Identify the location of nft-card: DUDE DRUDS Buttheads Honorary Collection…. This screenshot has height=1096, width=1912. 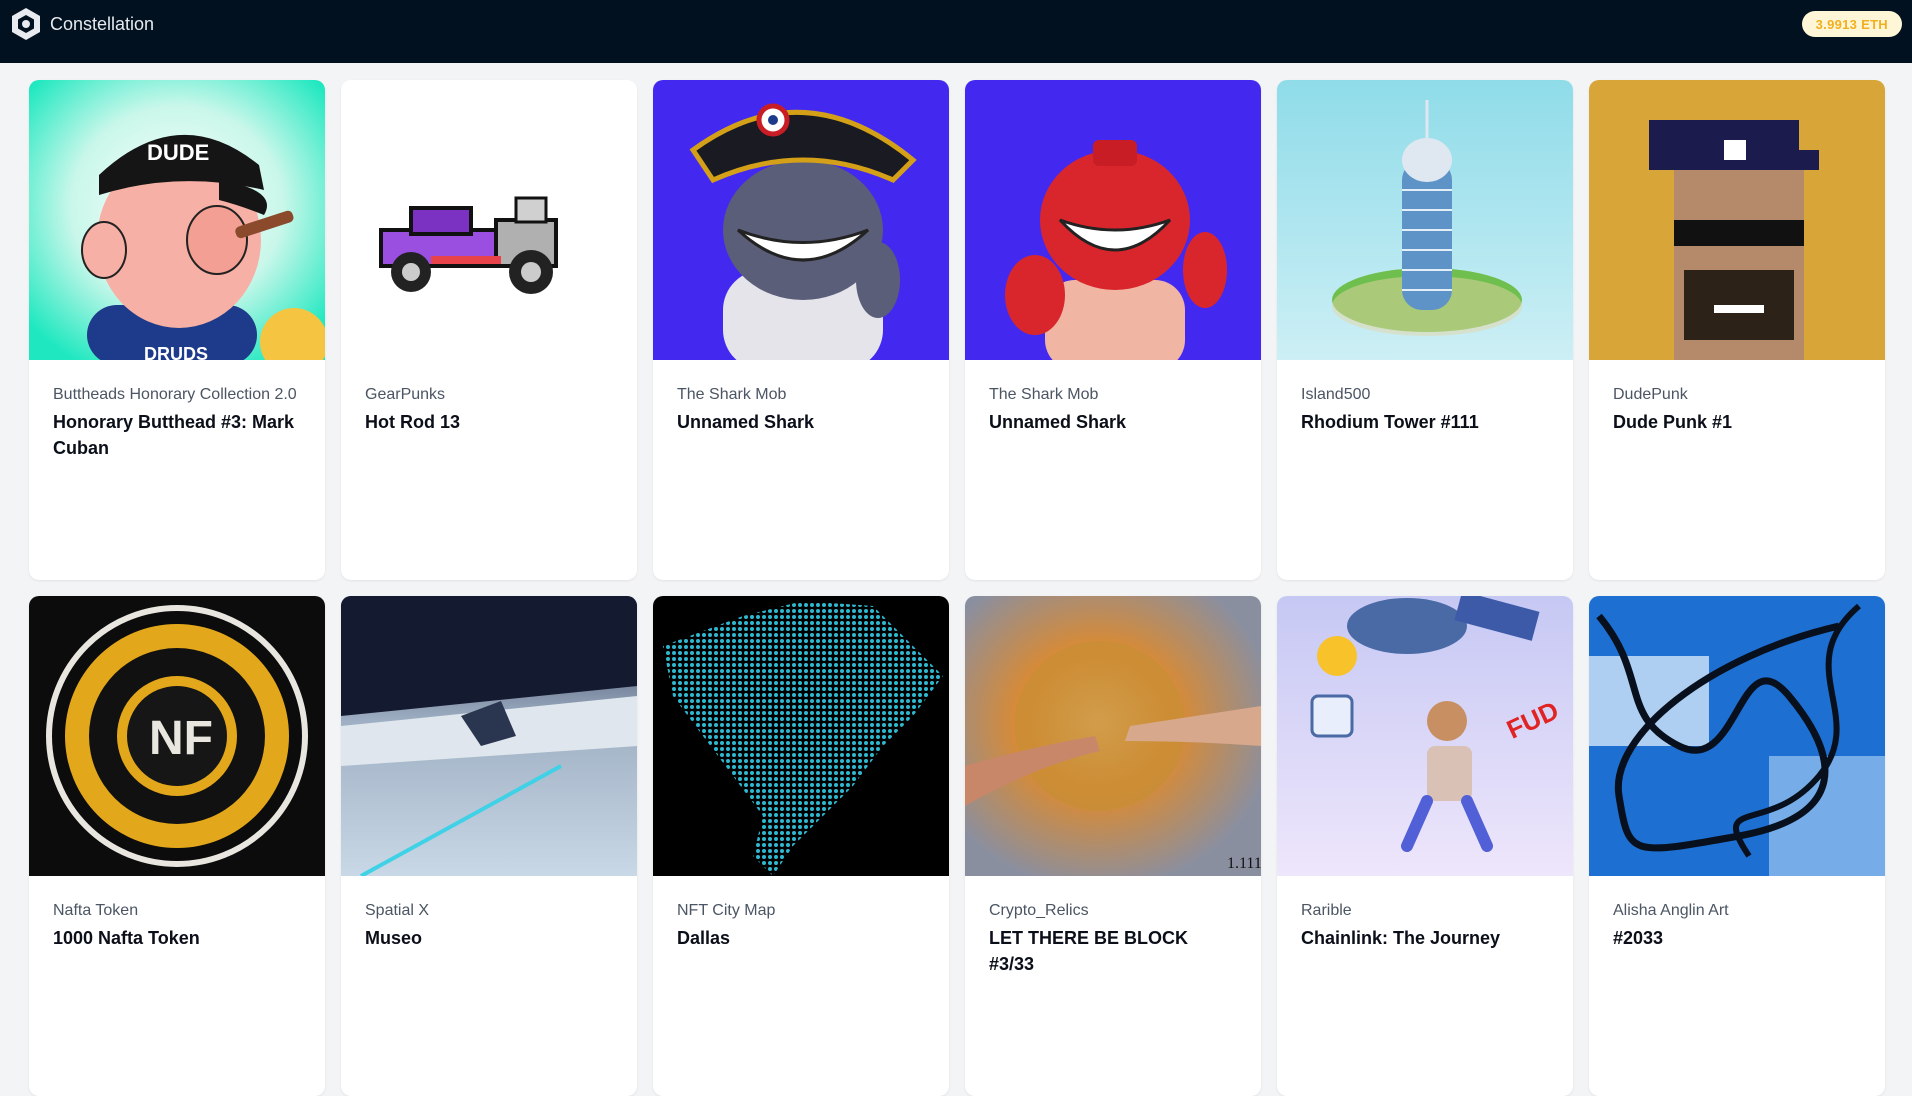
(177, 330).